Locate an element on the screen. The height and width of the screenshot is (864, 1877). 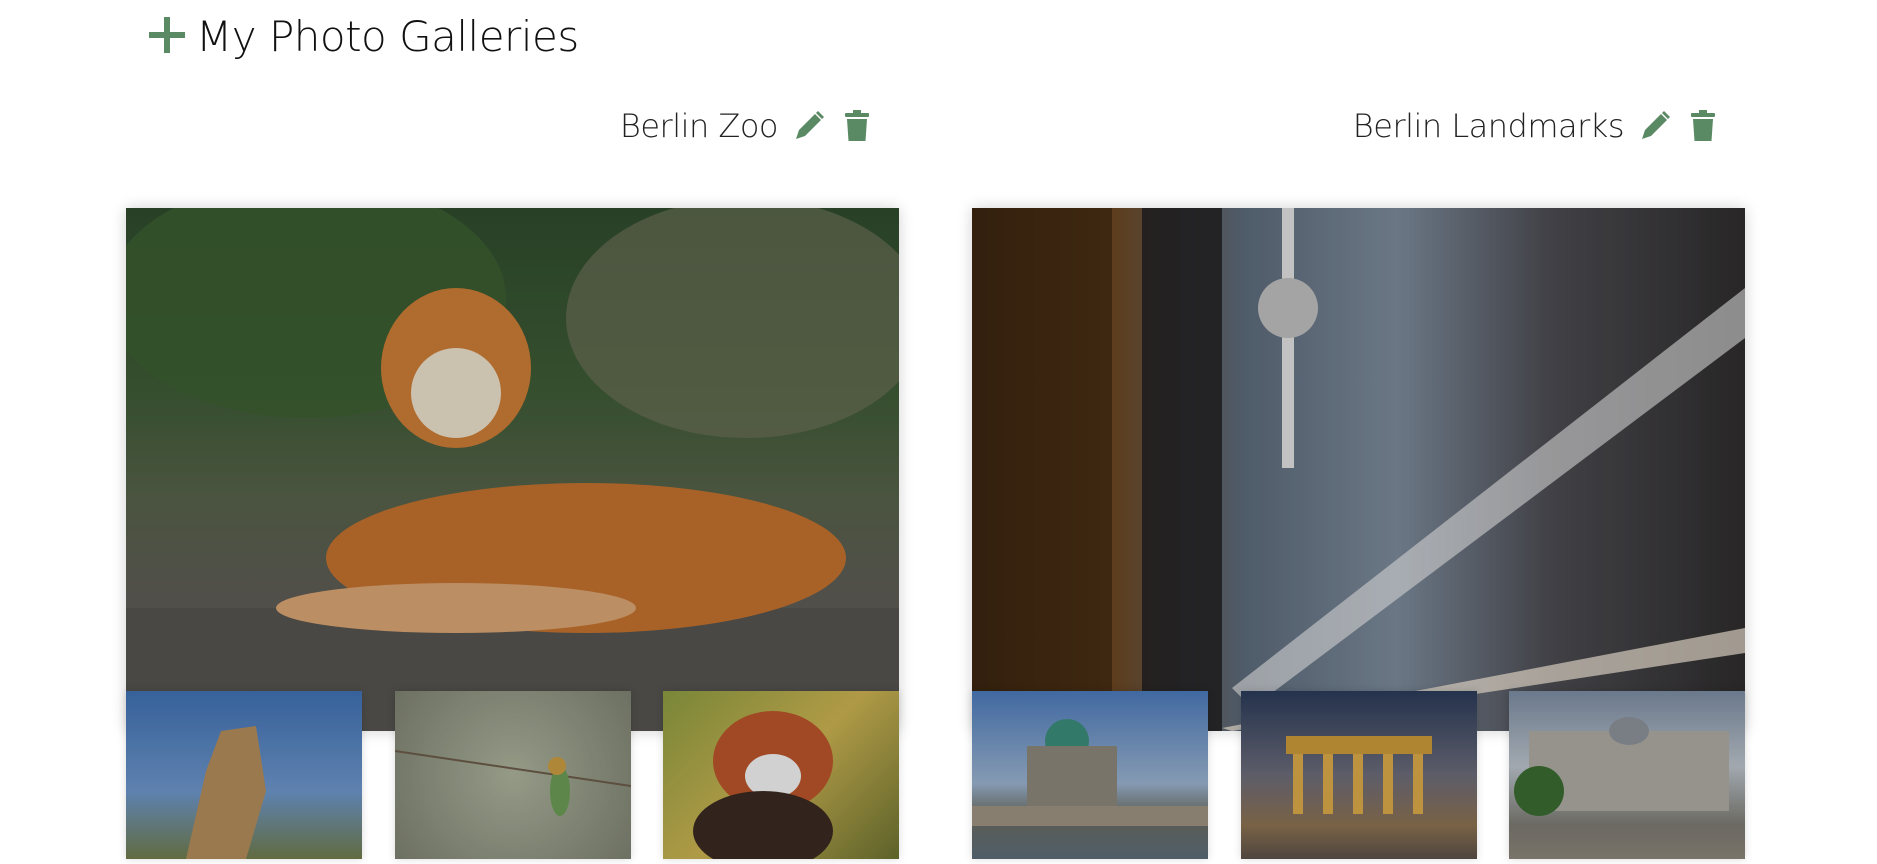
reichstag-image is located at coordinates (1621, 766).